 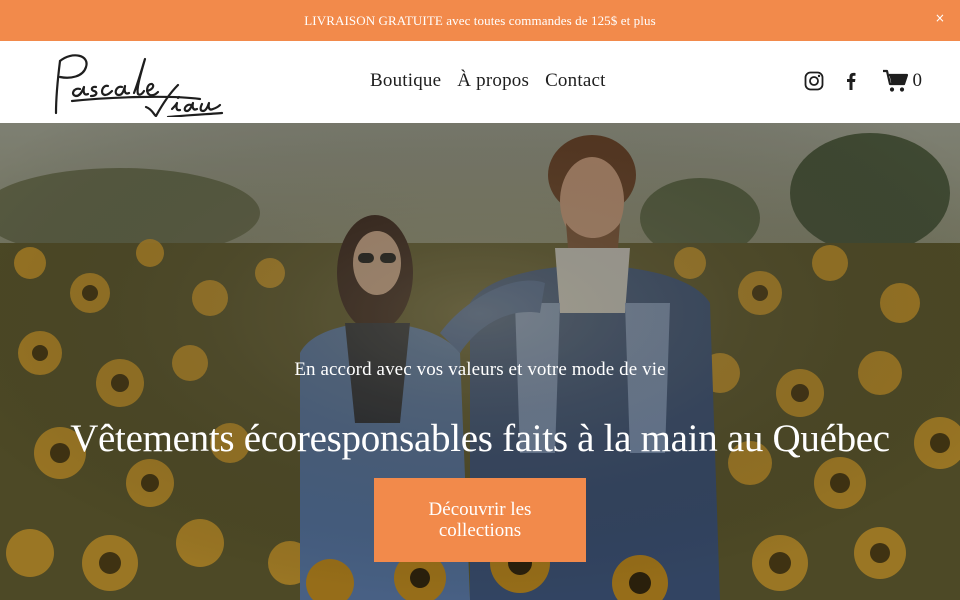 What do you see at coordinates (493, 81) in the screenshot?
I see `nav-item-a-propos: À propos` at bounding box center [493, 81].